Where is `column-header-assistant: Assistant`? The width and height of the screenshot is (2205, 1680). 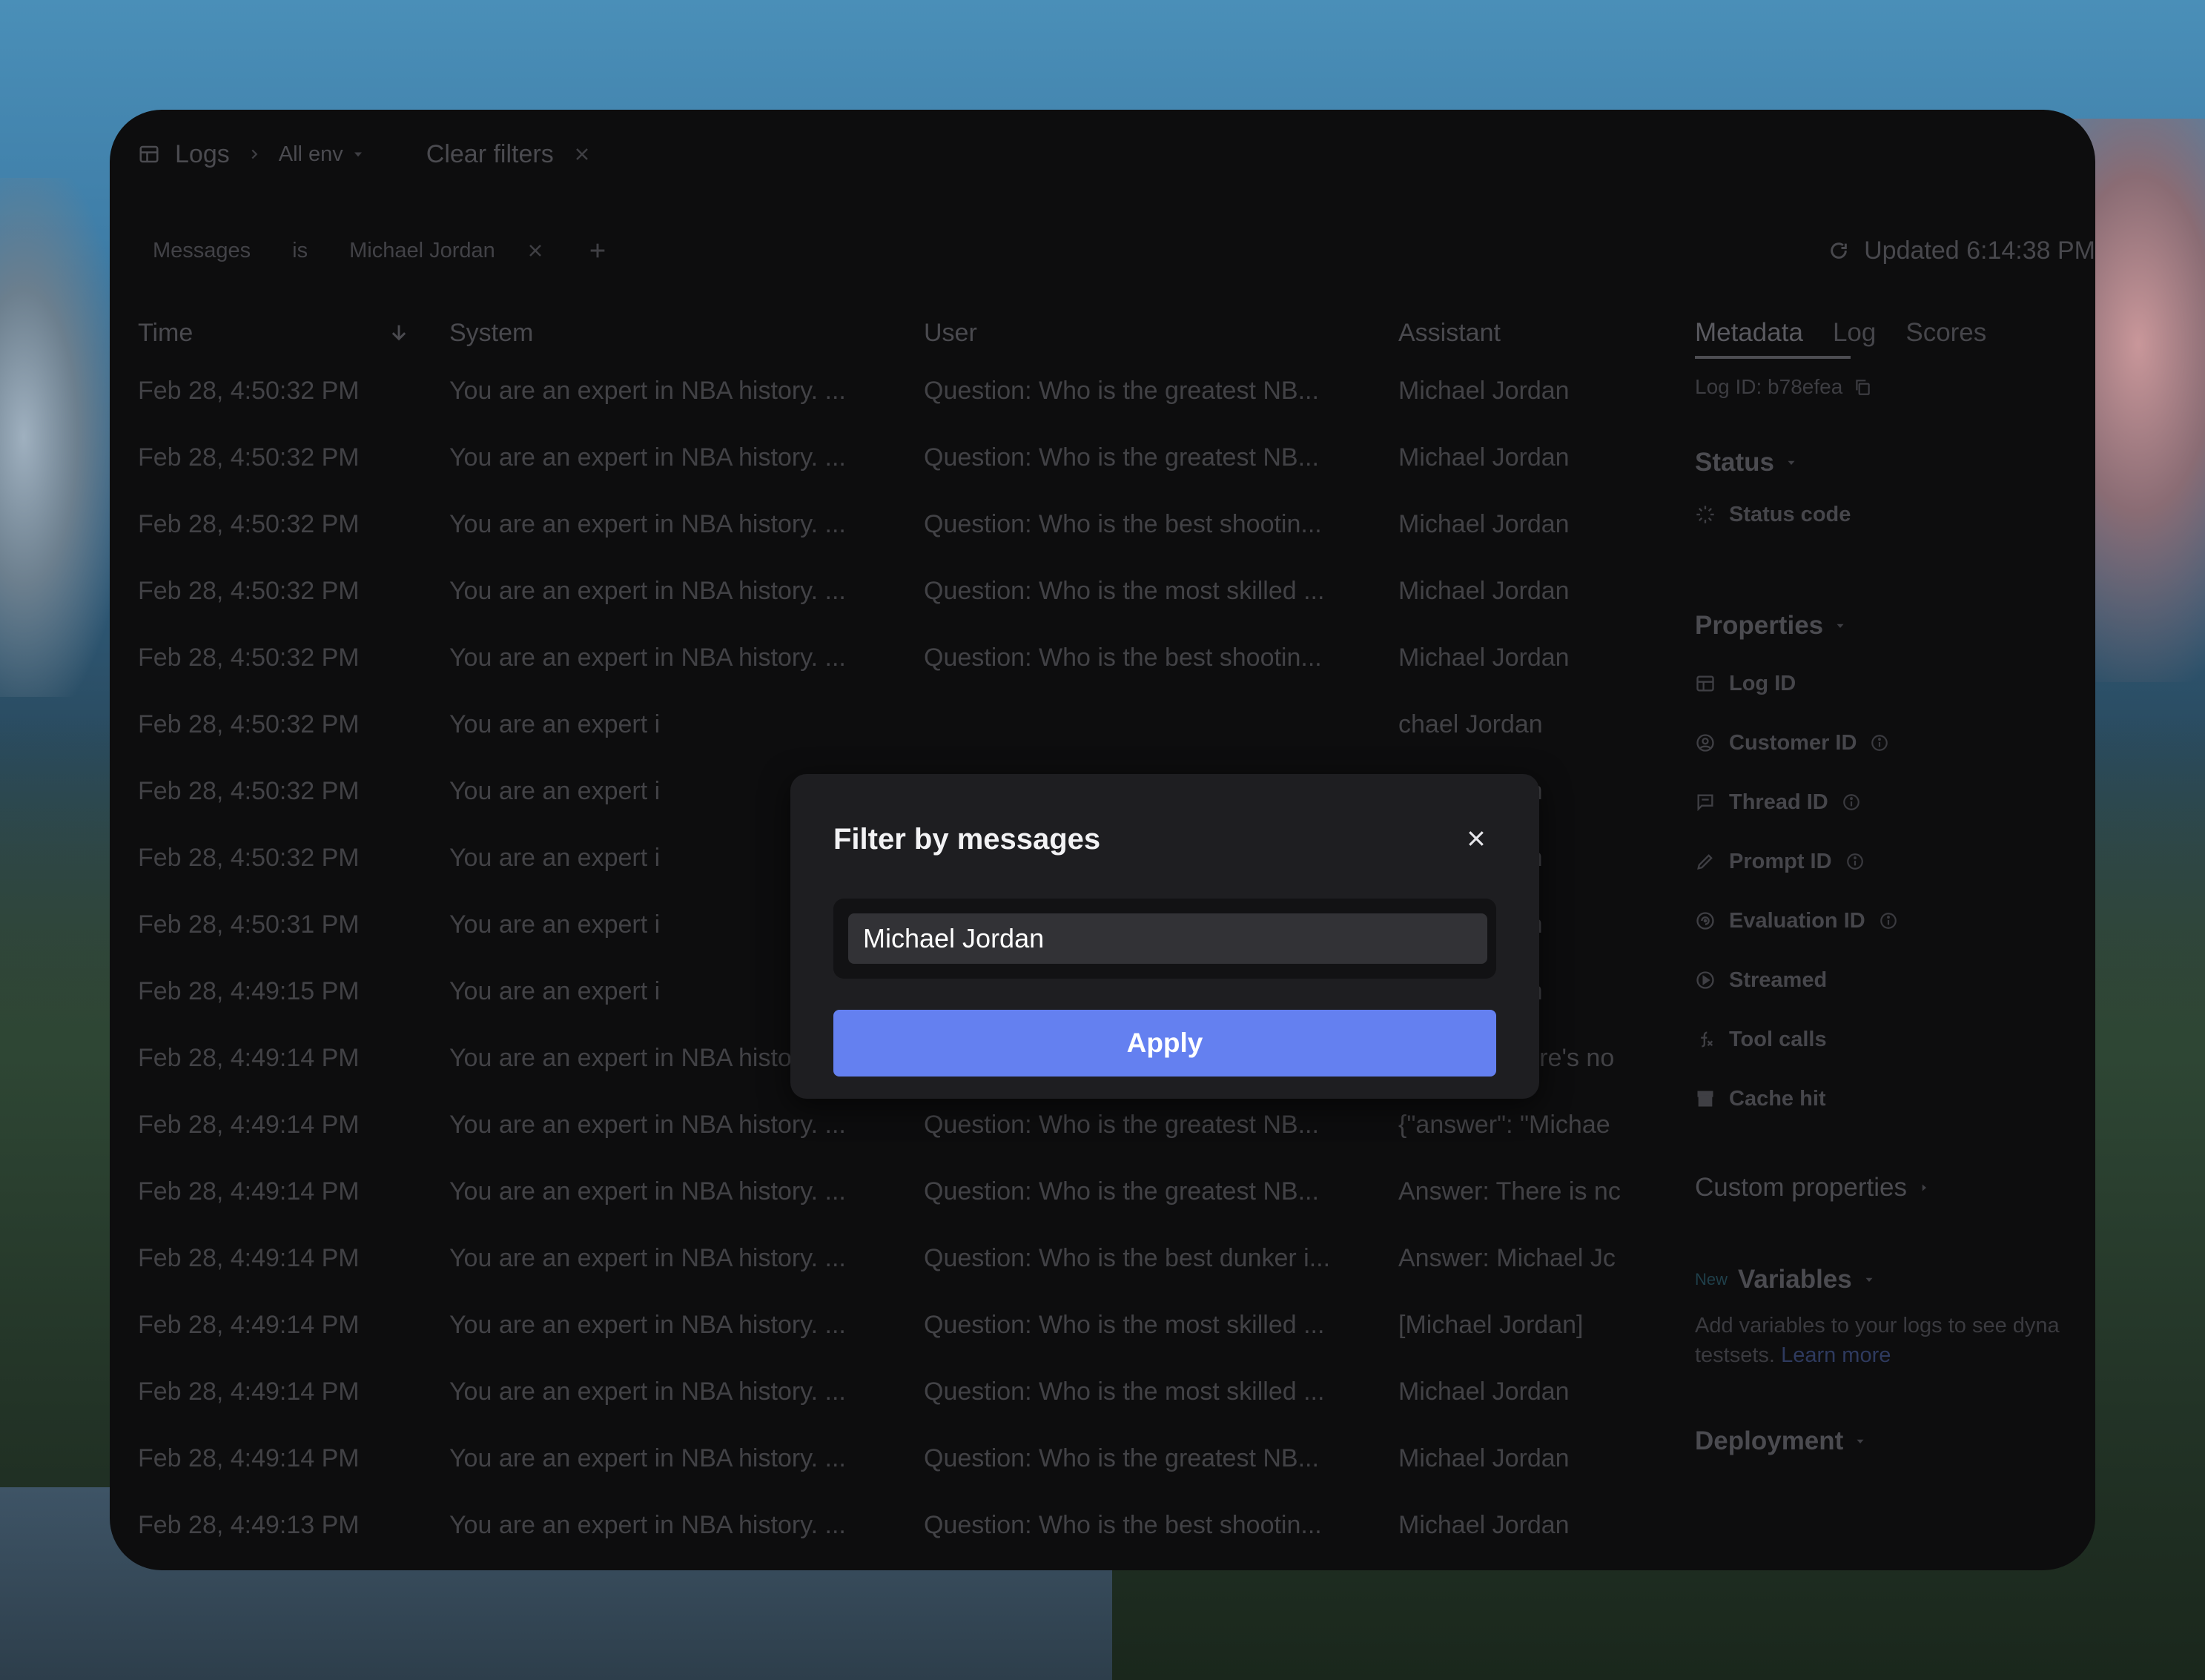 column-header-assistant: Assistant is located at coordinates (1517, 333).